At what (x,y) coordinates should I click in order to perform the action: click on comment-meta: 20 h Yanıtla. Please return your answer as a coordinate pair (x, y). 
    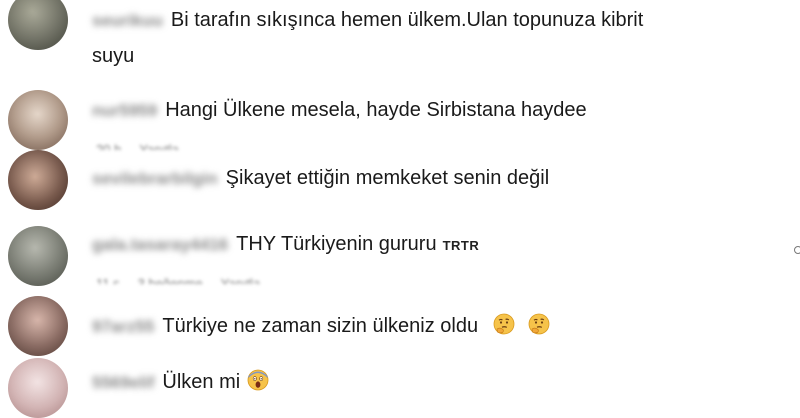
    Looking at the image, I should click on (146, 146).